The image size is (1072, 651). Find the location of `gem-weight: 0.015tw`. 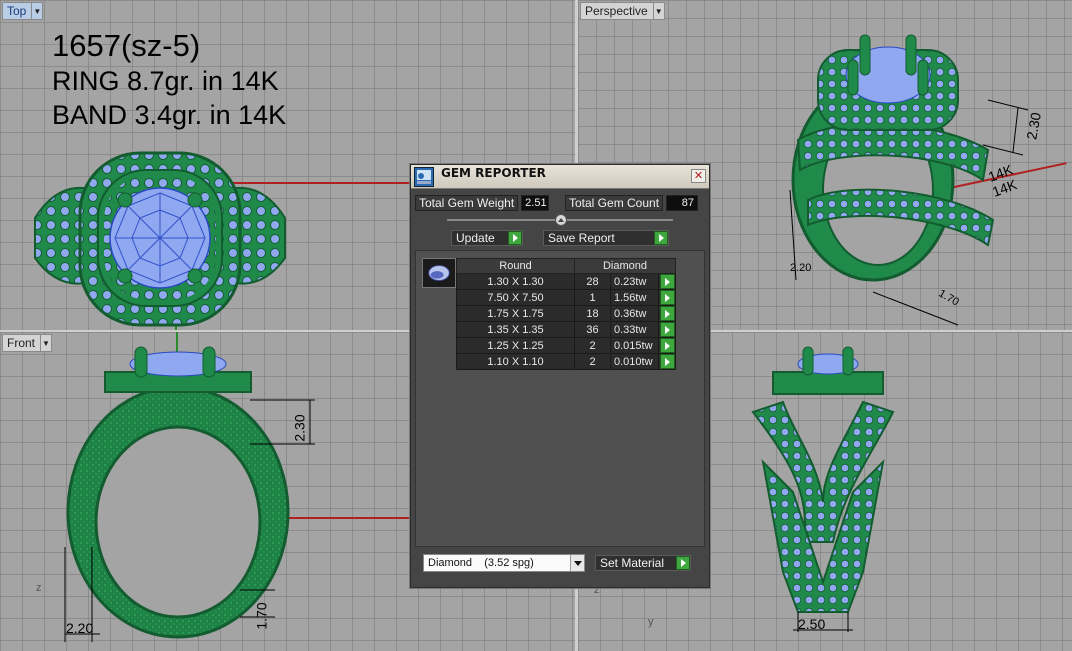

gem-weight: 0.015tw is located at coordinates (634, 345).